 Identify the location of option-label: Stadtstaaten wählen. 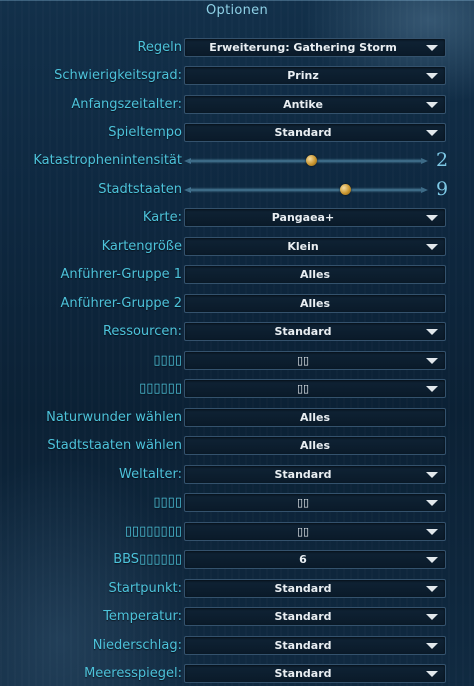
(114, 445).